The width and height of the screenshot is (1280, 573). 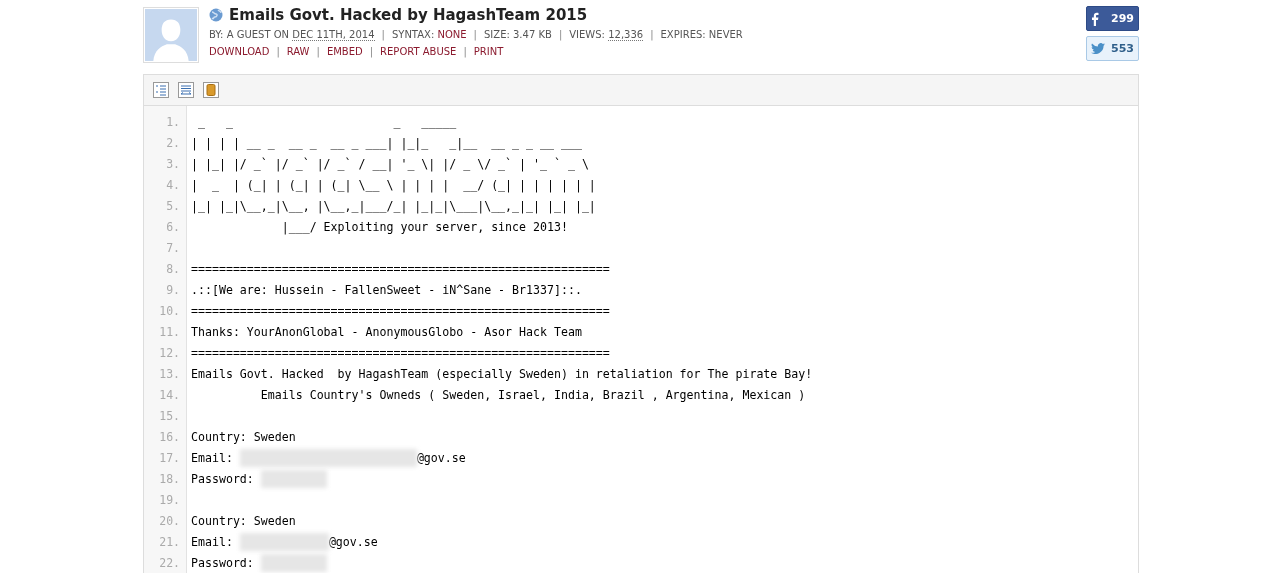 What do you see at coordinates (169, 562) in the screenshot?
I see `line-number: 22.` at bounding box center [169, 562].